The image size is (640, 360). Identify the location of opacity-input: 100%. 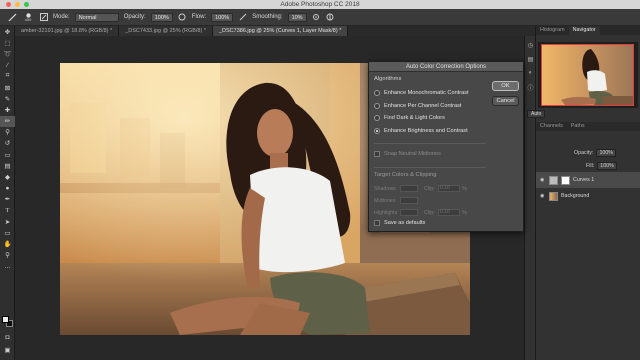
(161, 17).